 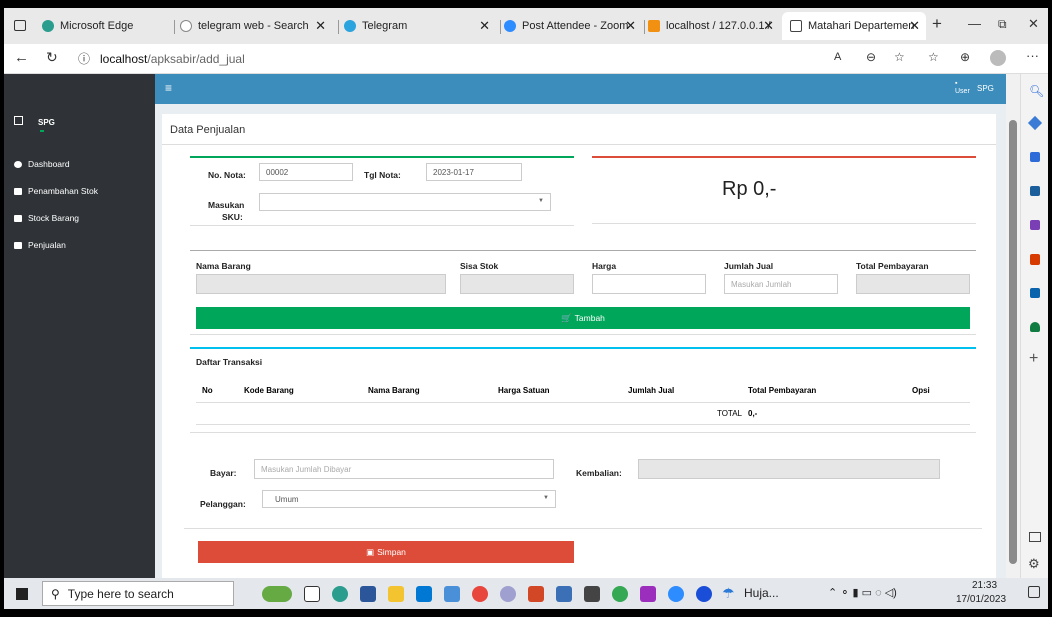 What do you see at coordinates (18, 120) in the screenshot?
I see `user-avatar` at bounding box center [18, 120].